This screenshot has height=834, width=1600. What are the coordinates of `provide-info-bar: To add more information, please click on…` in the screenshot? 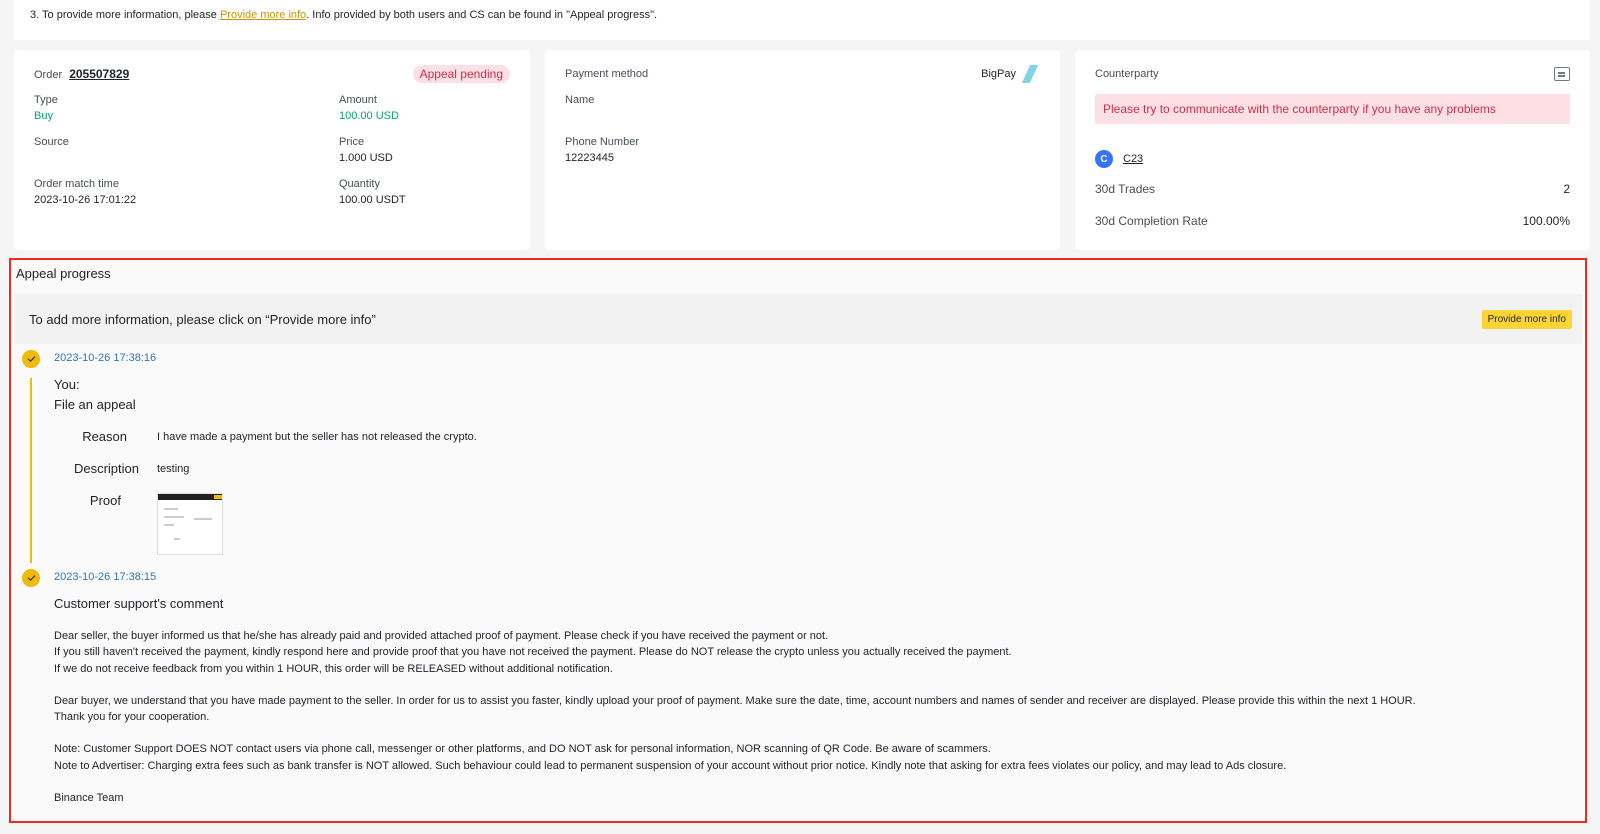 It's located at (798, 319).